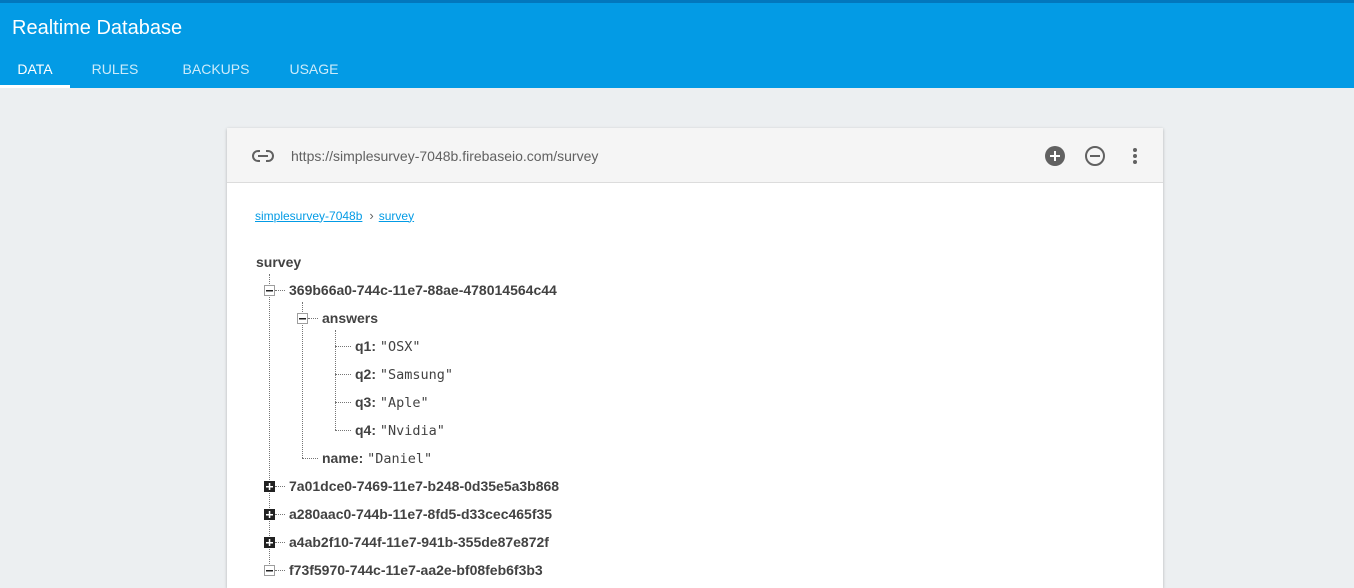 The image size is (1354, 588). I want to click on tree-leaf-q3: q3: "Aple", so click(392, 402).